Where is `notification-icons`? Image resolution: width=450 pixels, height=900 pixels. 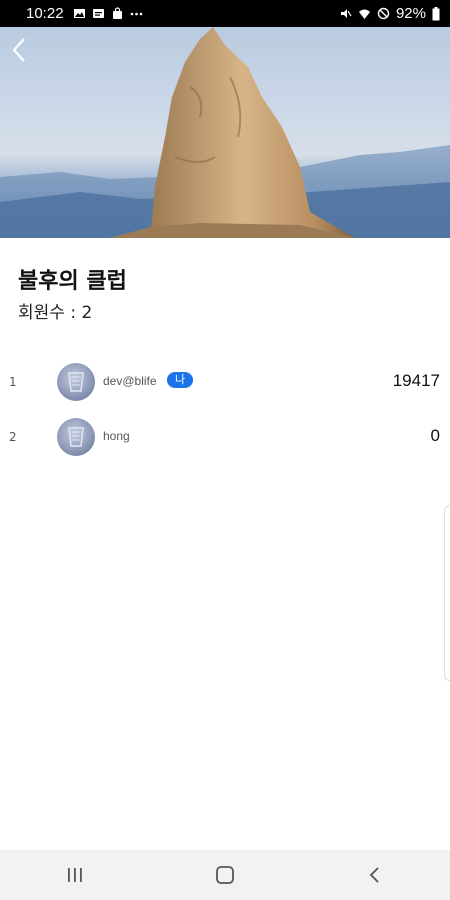
notification-icons is located at coordinates (108, 13).